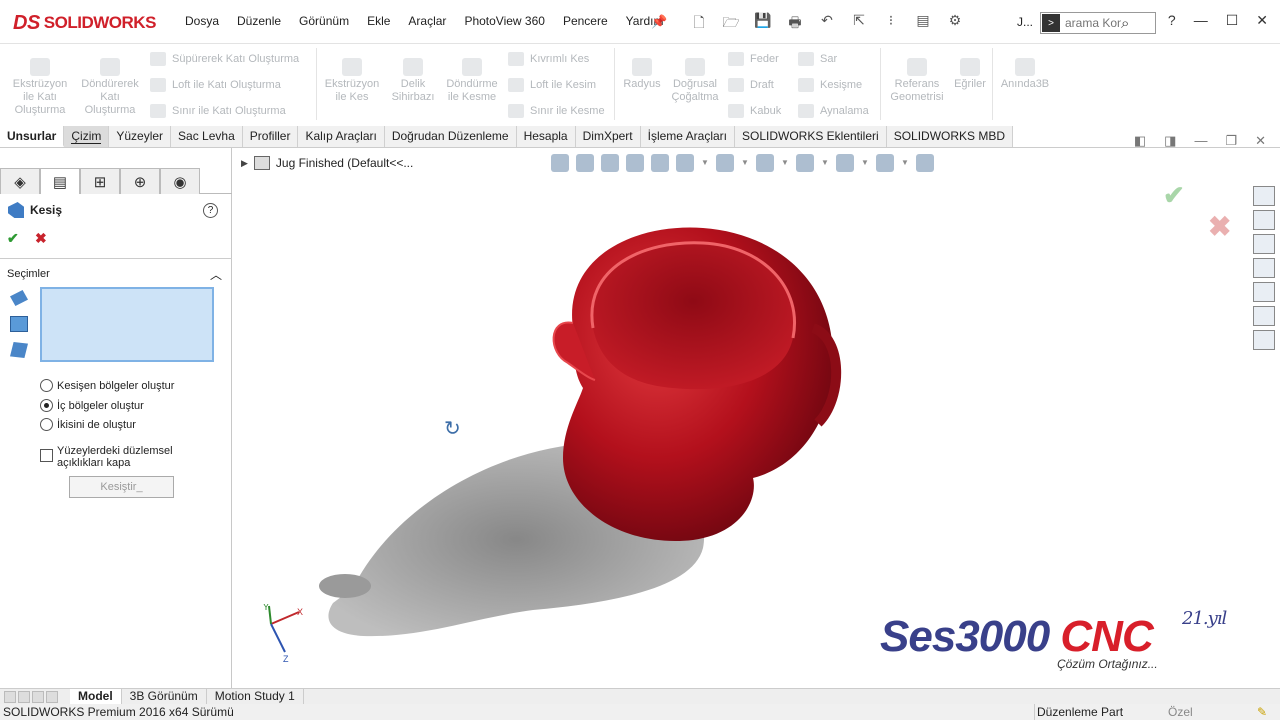 Image resolution: width=1280 pixels, height=720 pixels. I want to click on intersect-button: Kesiştir_, so click(121, 487).